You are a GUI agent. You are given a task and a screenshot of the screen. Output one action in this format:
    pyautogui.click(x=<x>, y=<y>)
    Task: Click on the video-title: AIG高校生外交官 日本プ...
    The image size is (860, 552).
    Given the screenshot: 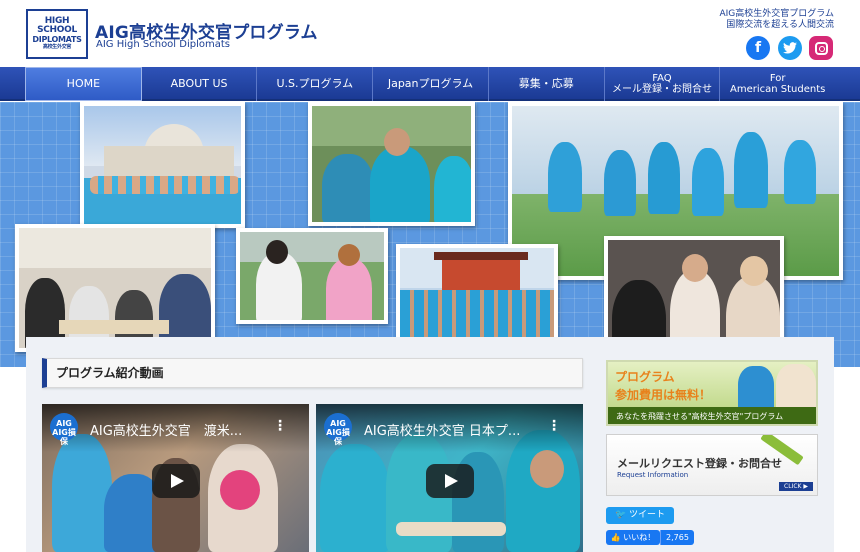 What is the action you would take?
    pyautogui.click(x=459, y=429)
    